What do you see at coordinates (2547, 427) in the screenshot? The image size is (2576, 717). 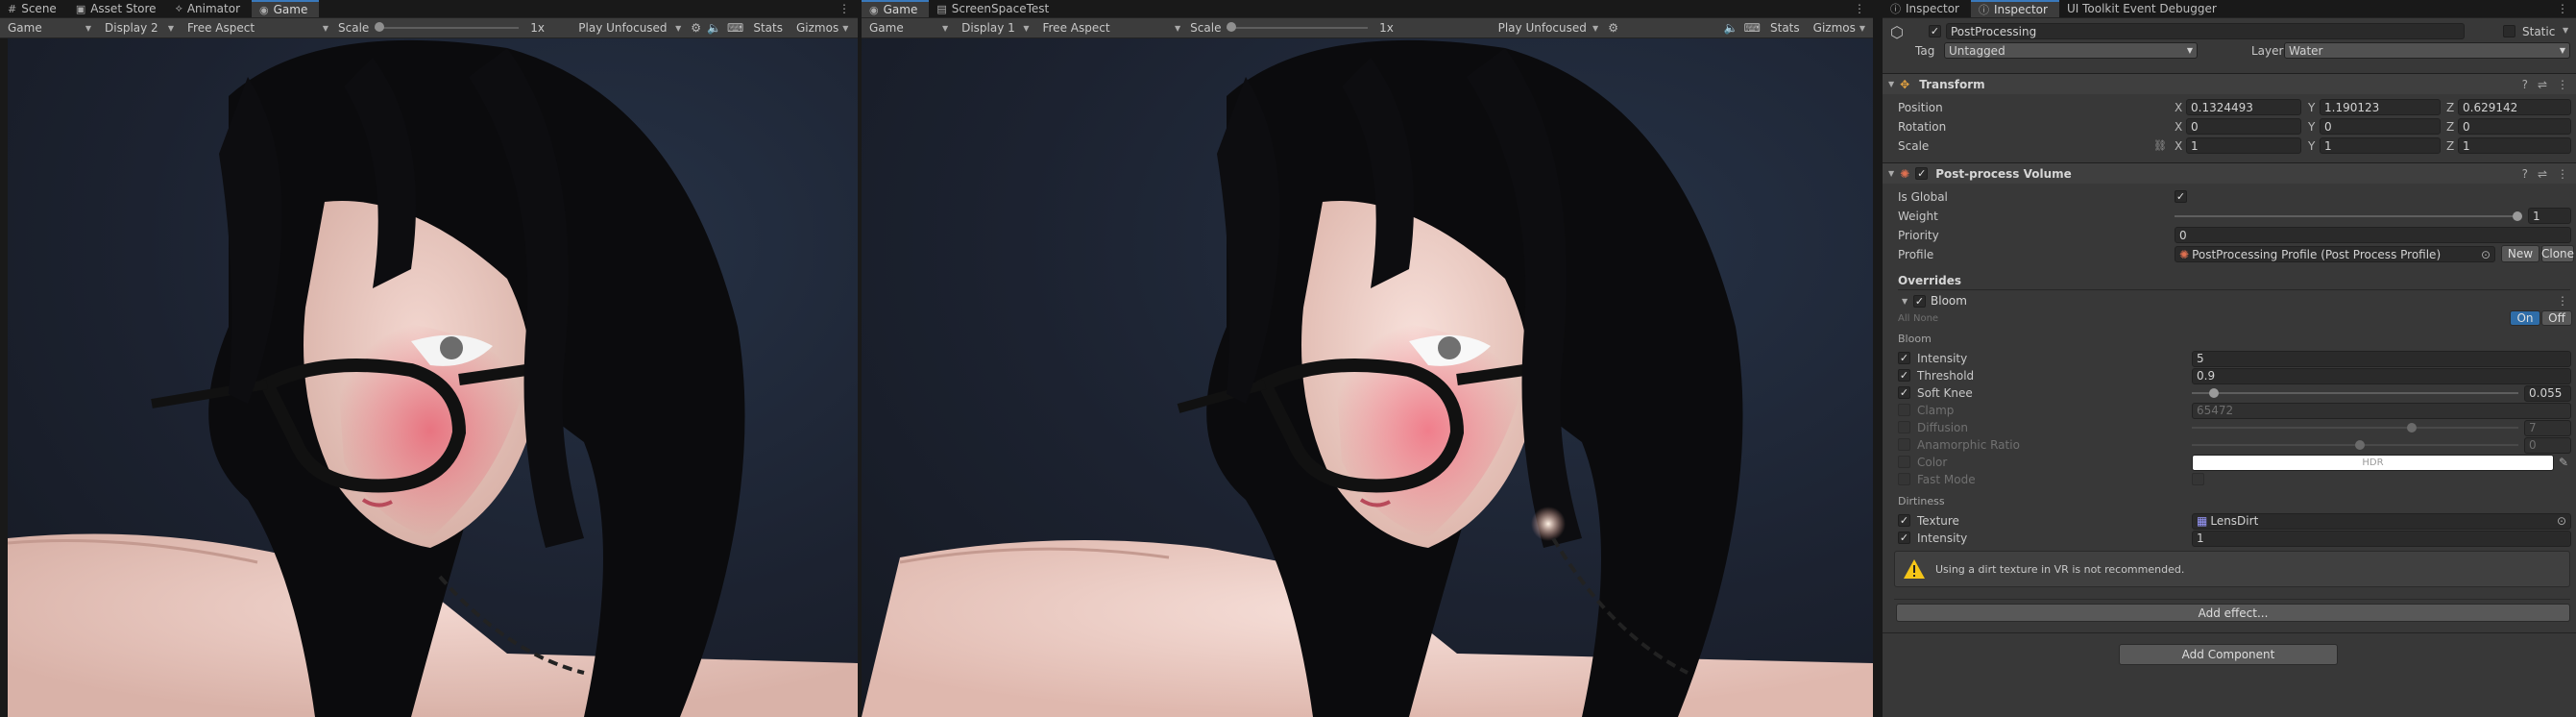 I see `diffusion-field: 7` at bounding box center [2547, 427].